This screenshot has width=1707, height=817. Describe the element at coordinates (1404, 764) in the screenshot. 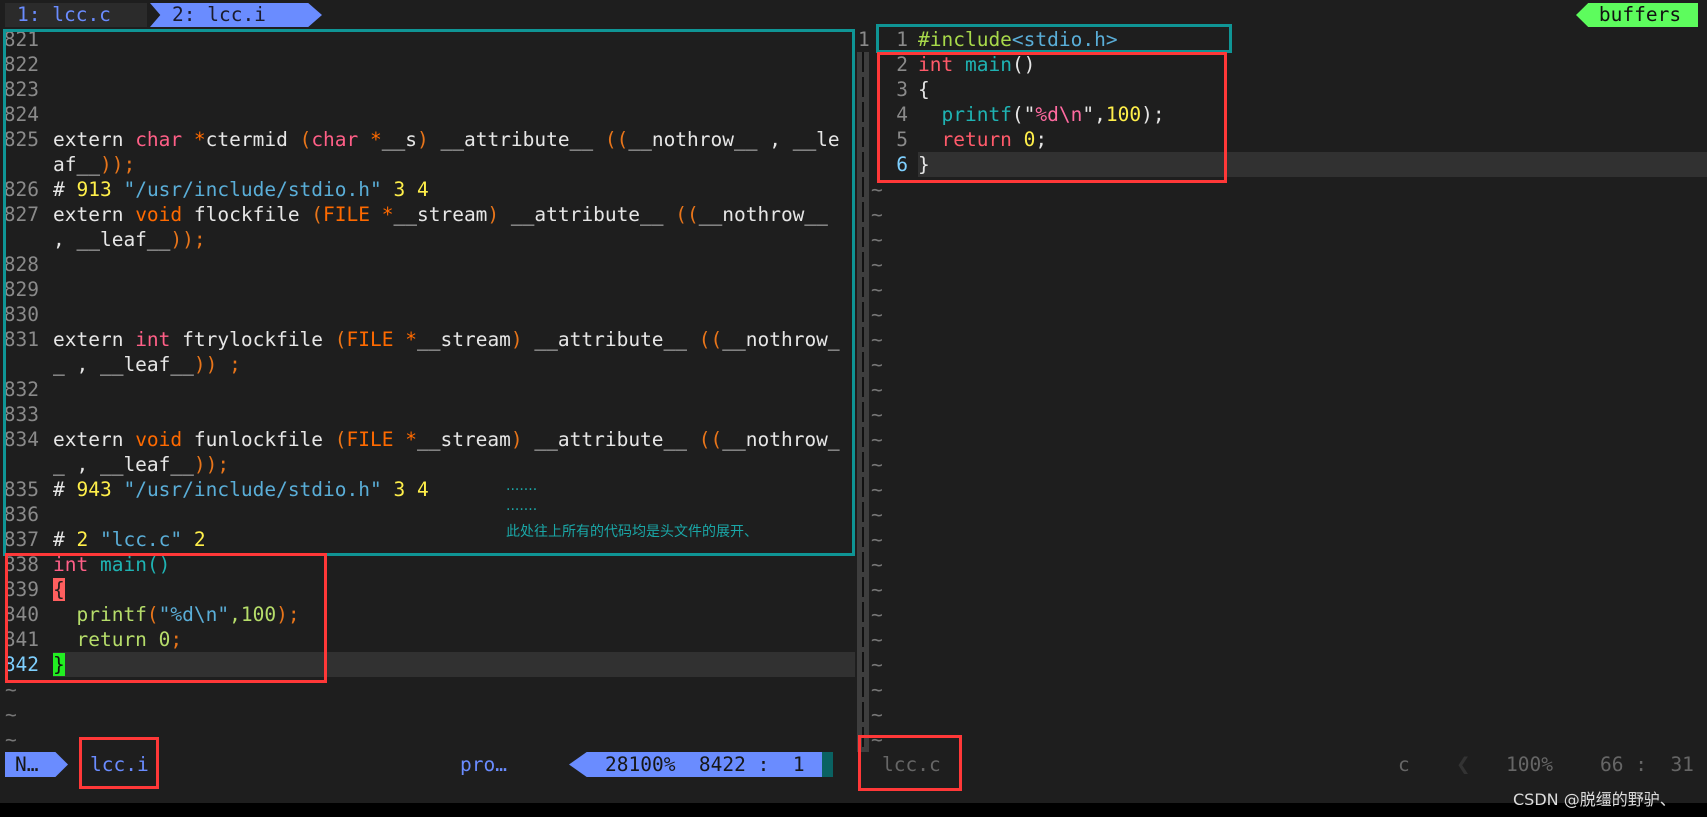

I see `right-status-filetype: c` at that location.